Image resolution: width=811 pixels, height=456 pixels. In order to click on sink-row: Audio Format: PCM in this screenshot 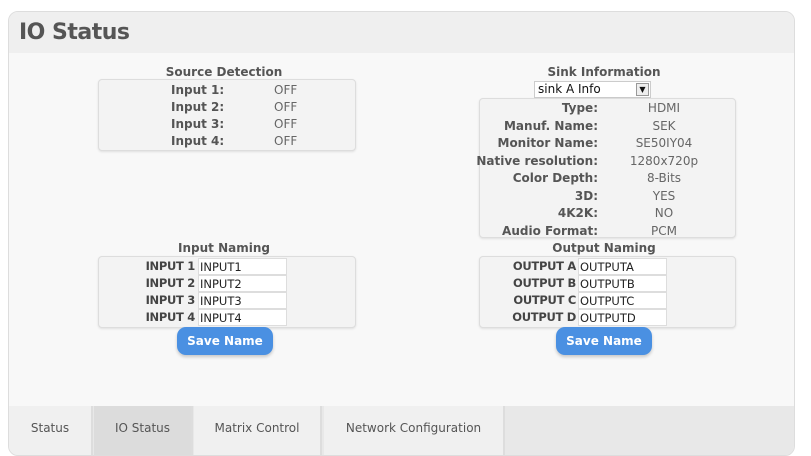, I will do `click(401, 231)`.